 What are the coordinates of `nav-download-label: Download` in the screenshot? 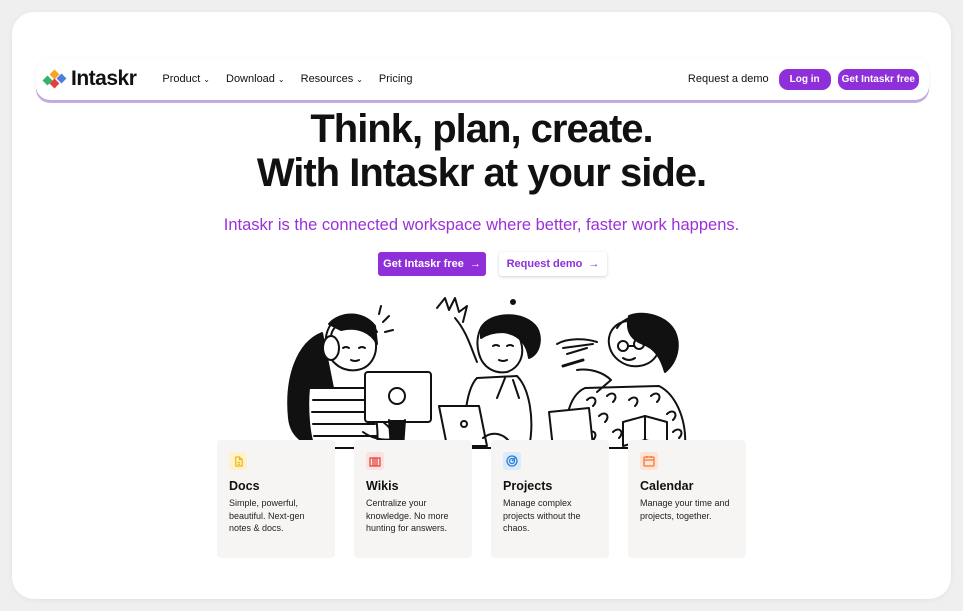 It's located at (250, 79).